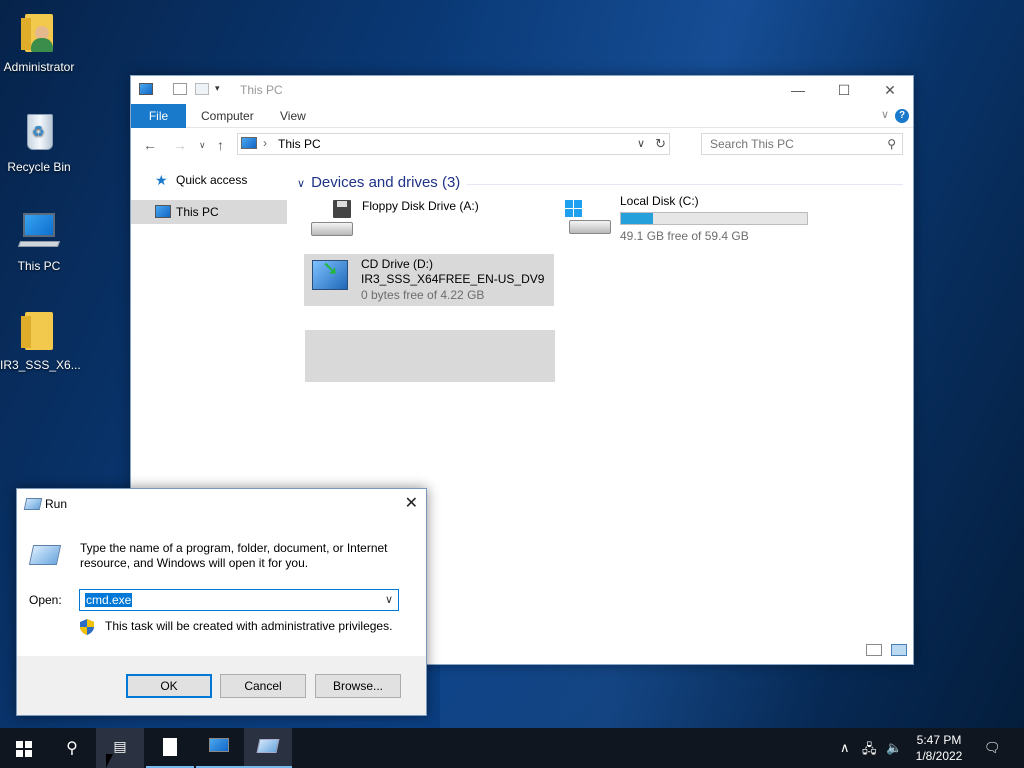 This screenshot has height=768, width=1024. I want to click on maximize-button: ☐, so click(844, 90).